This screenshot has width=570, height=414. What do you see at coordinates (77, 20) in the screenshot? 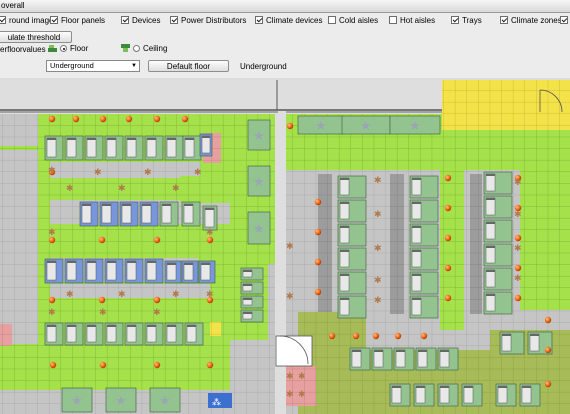
I see `layer-floor-panels-toggle: Floor panels` at bounding box center [77, 20].